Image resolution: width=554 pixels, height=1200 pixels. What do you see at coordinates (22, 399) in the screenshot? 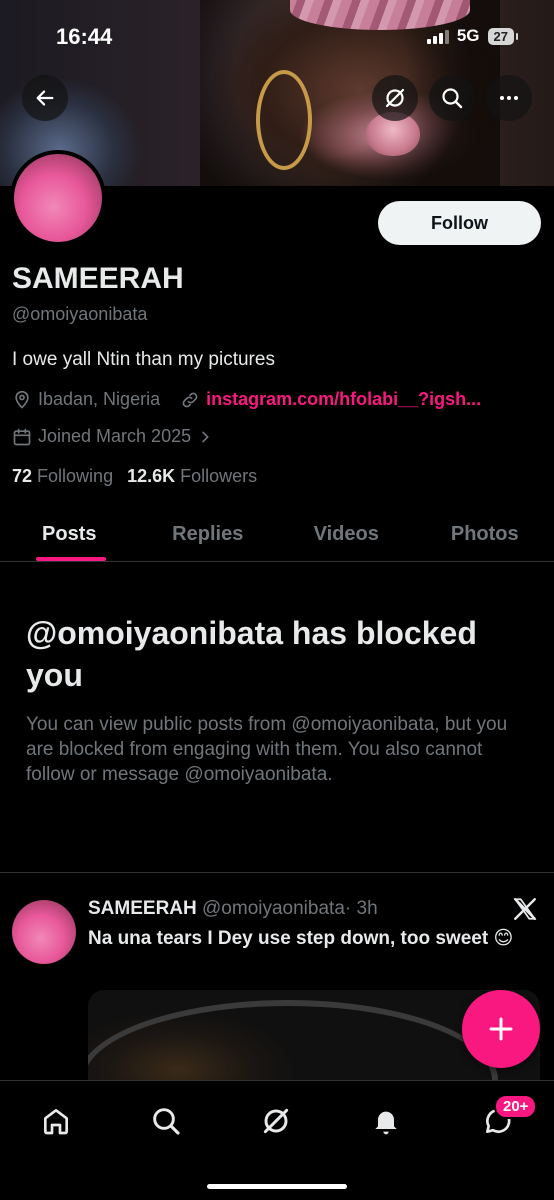
I see `location-pin-icon` at bounding box center [22, 399].